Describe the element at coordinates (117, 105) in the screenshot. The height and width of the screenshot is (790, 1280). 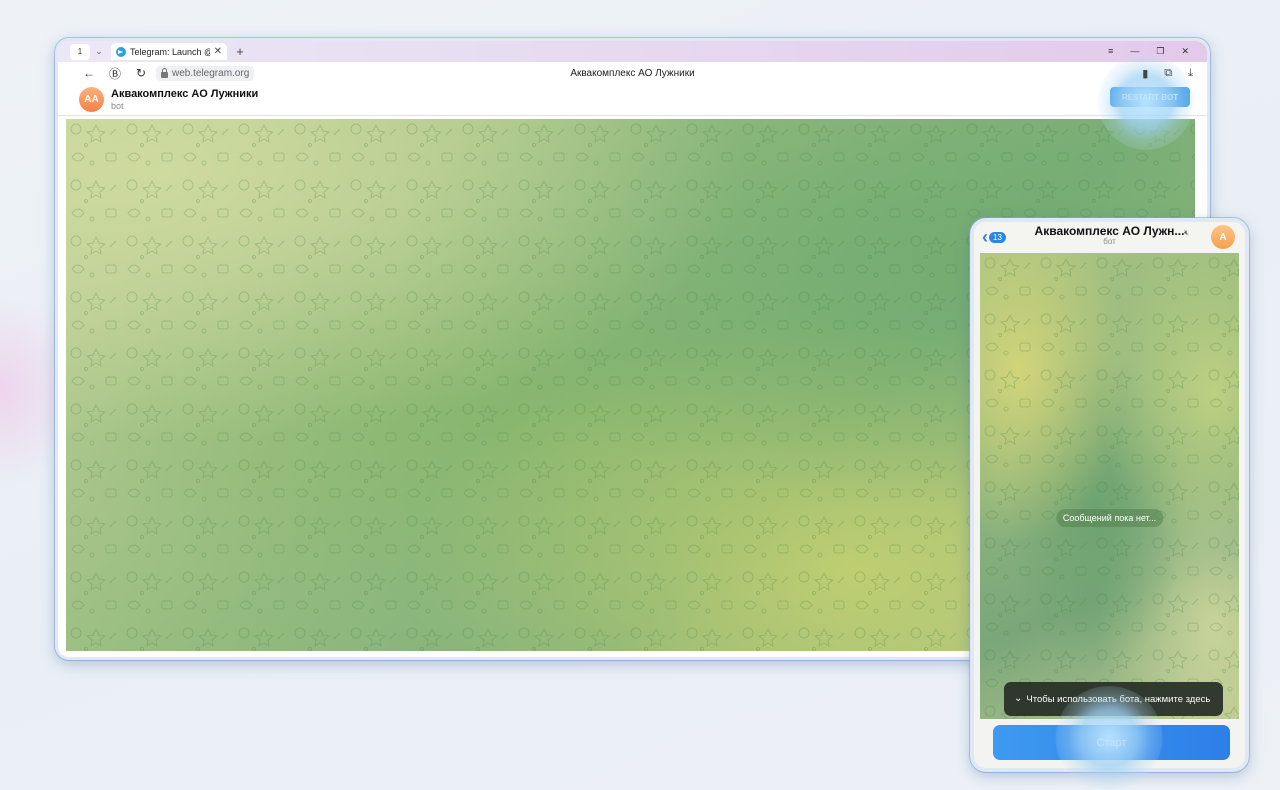
I see `chat-subtitle: bot` at that location.